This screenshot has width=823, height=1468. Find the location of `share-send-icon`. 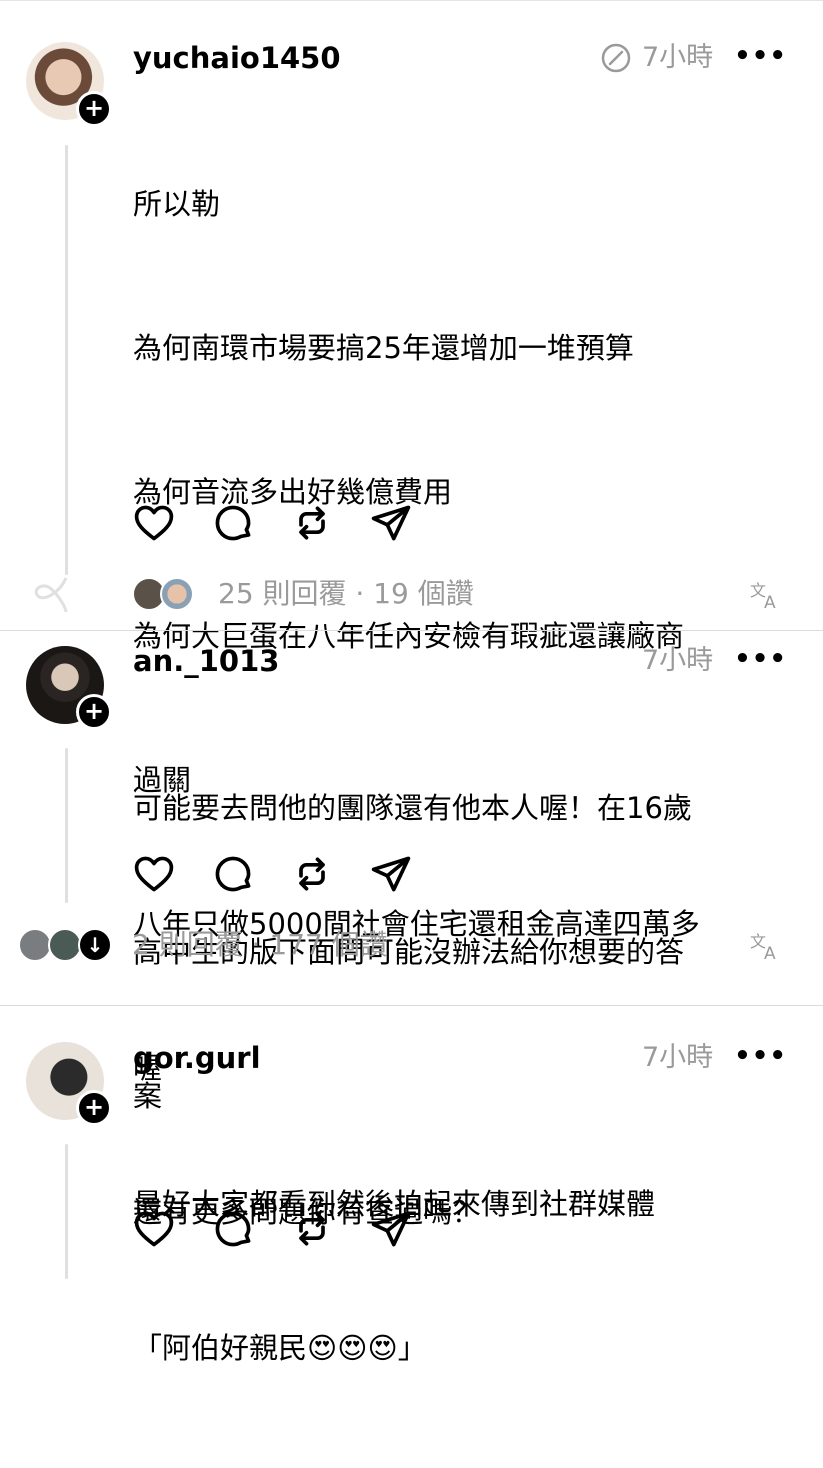

share-send-icon is located at coordinates (391, 1229).